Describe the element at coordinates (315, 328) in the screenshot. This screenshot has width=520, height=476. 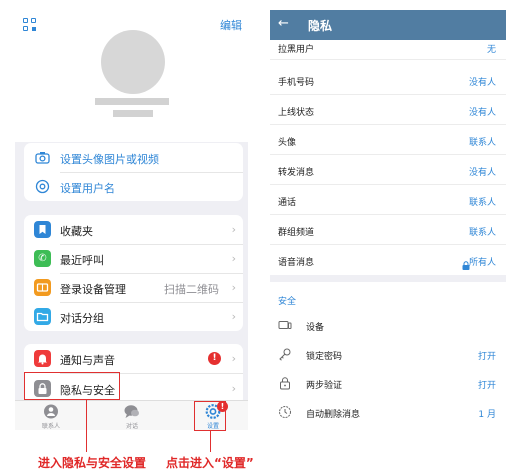
I see `security-row-label: 设备` at that location.